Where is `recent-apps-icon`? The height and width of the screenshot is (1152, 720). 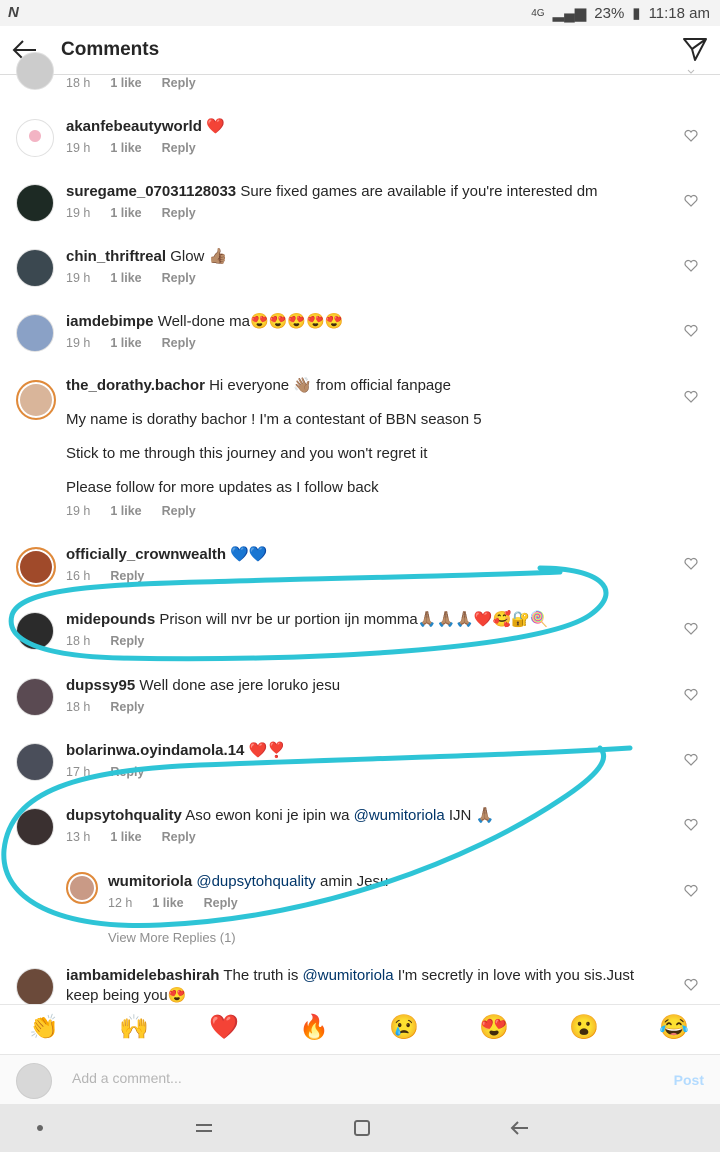 recent-apps-icon is located at coordinates (204, 1128).